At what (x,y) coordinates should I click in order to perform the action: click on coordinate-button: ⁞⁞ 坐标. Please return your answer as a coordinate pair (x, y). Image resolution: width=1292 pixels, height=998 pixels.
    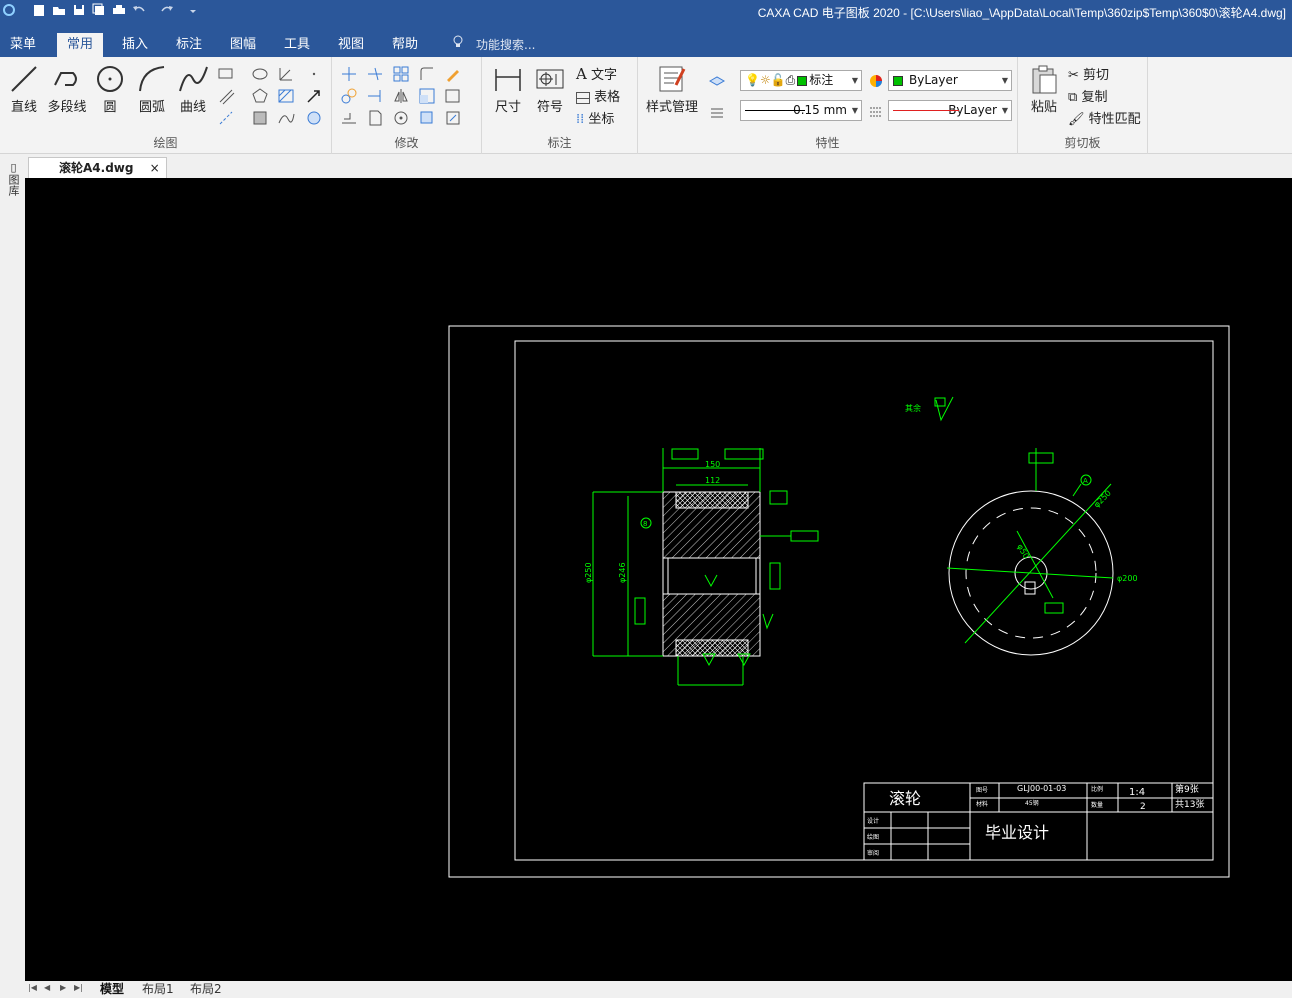
    Looking at the image, I should click on (595, 117).